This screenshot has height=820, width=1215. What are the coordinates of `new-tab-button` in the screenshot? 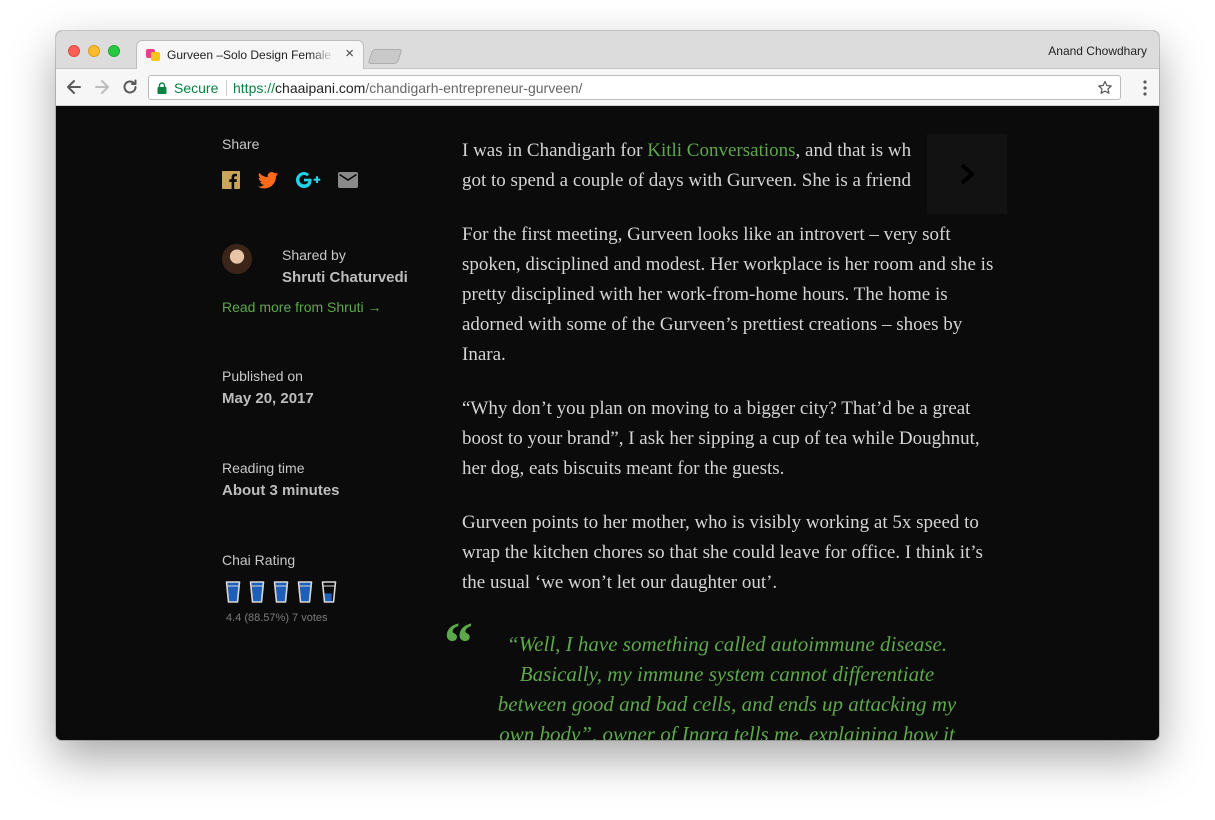 It's located at (385, 56).